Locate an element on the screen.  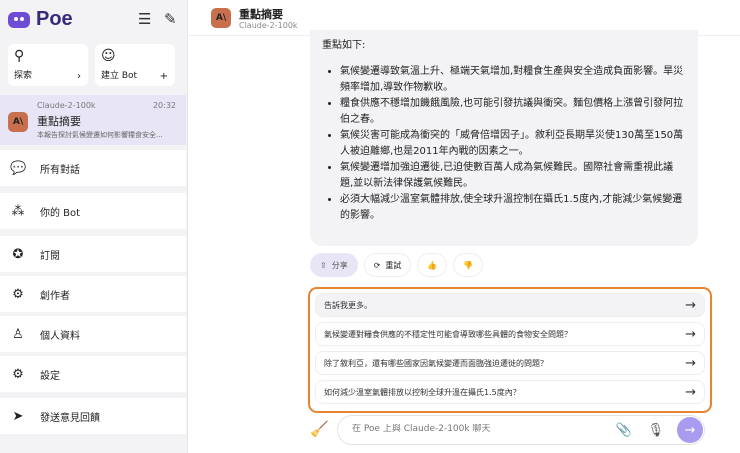
send-icon: ➤ is located at coordinates (18, 416).